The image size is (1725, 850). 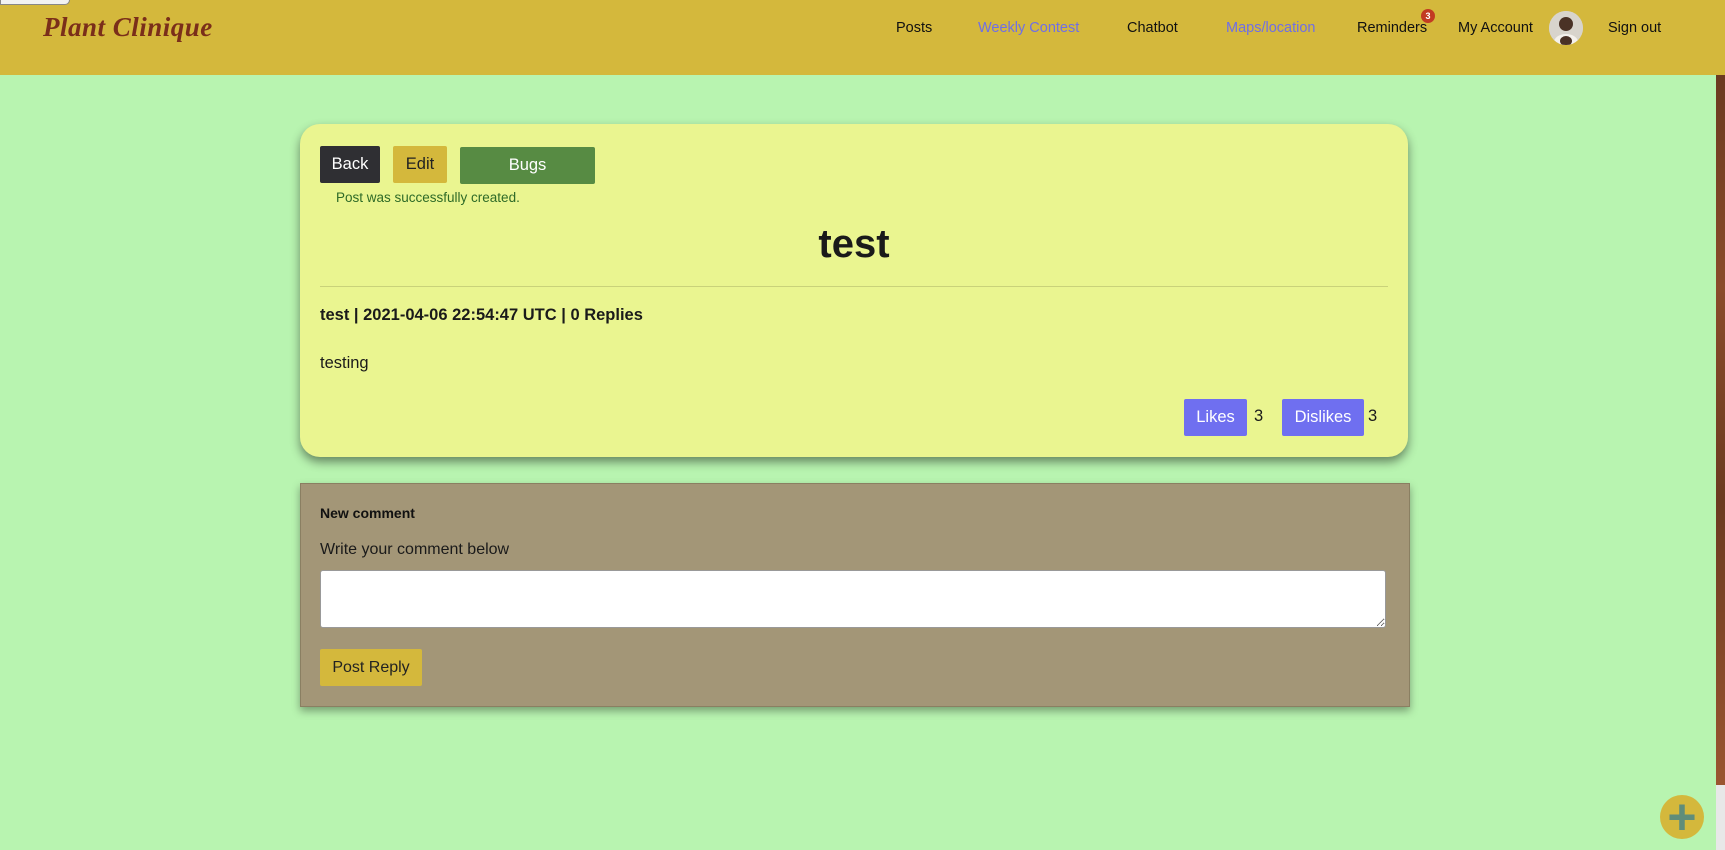 What do you see at coordinates (350, 164) in the screenshot?
I see `back-button: Back` at bounding box center [350, 164].